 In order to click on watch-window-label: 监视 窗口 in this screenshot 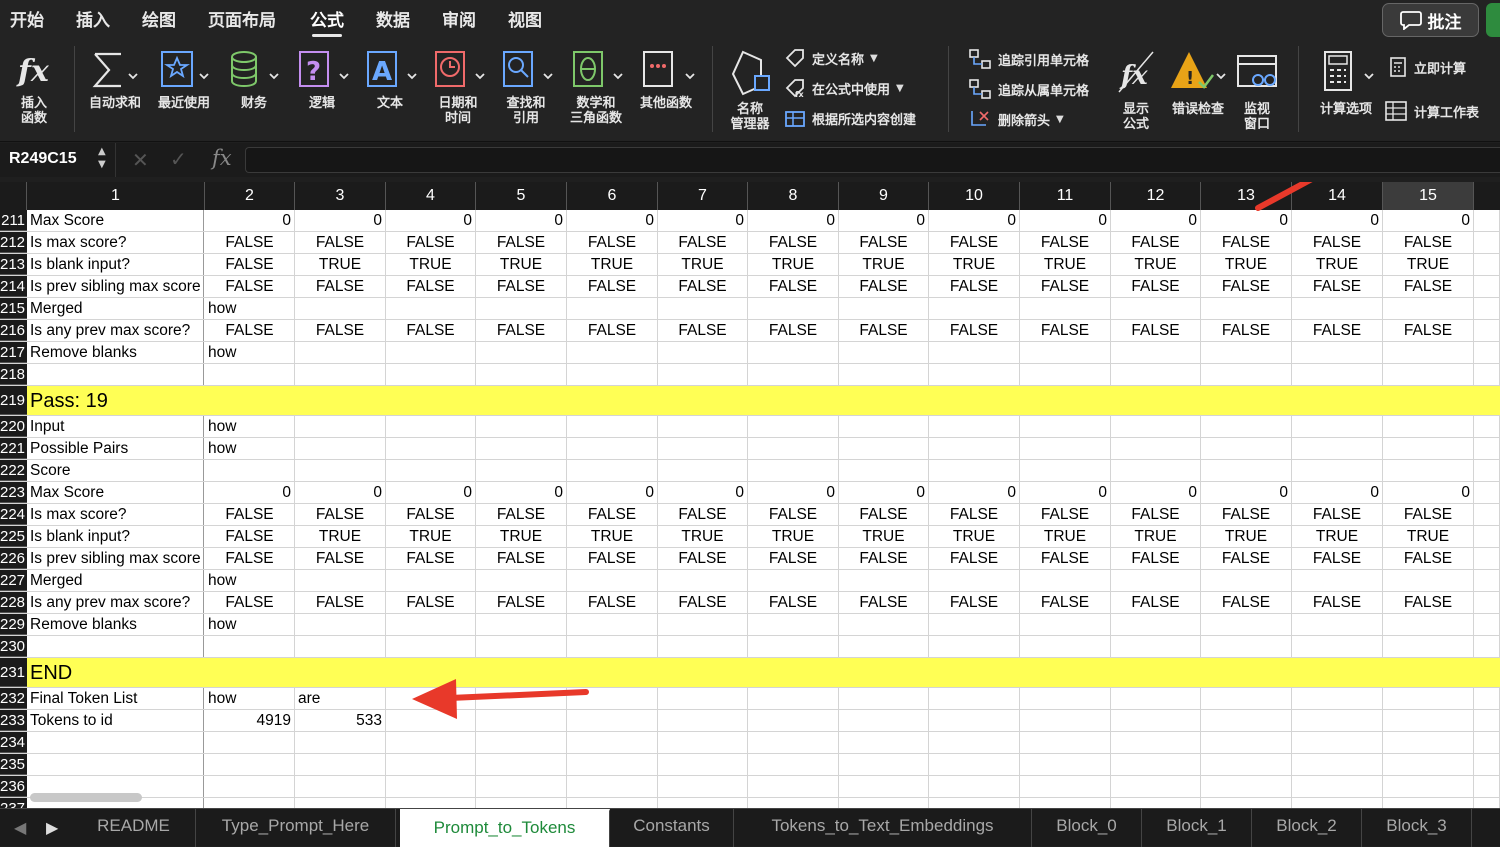, I will do `click(1256, 117)`.